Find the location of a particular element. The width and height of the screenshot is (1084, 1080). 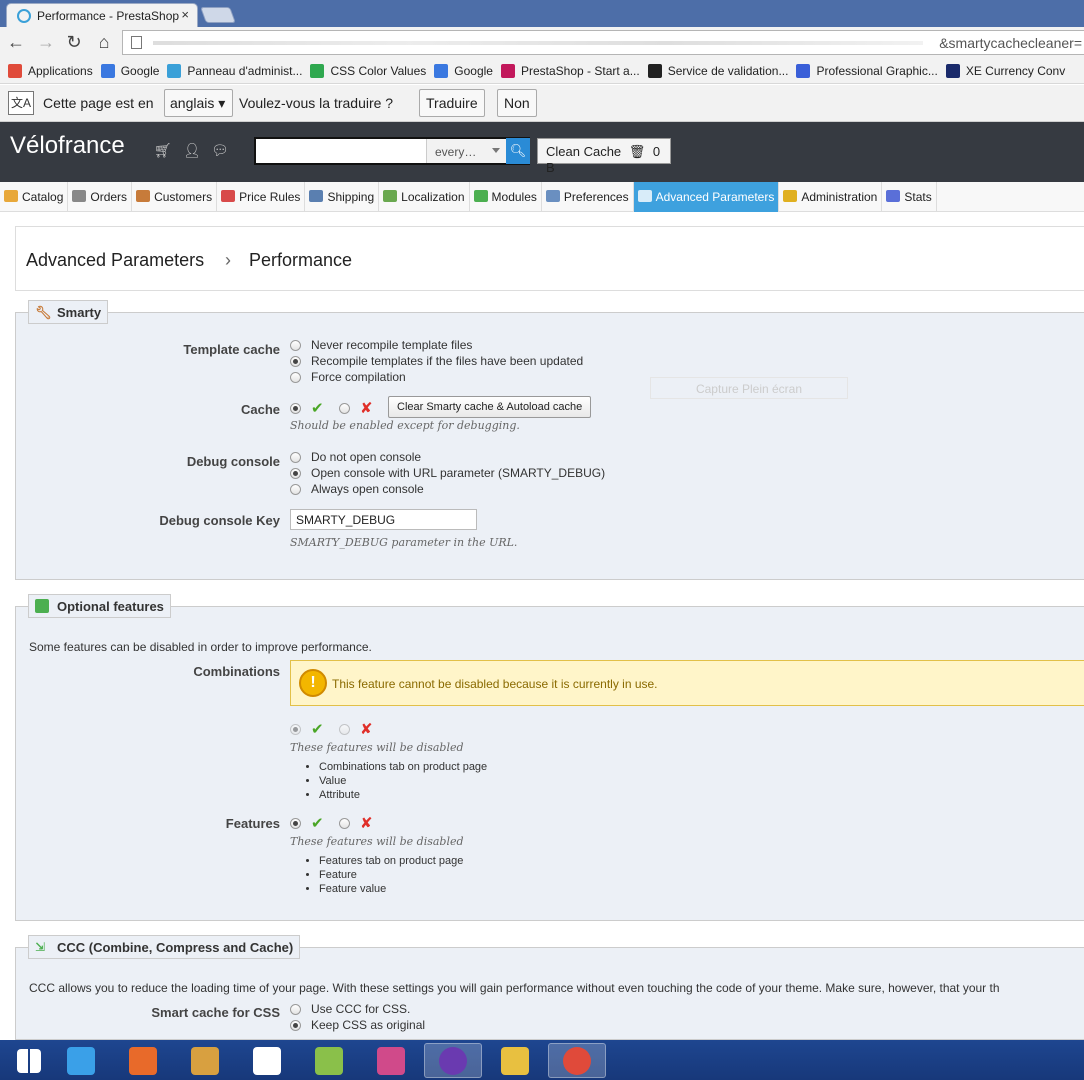

messages-icon: 💬︎ is located at coordinates (220, 150).